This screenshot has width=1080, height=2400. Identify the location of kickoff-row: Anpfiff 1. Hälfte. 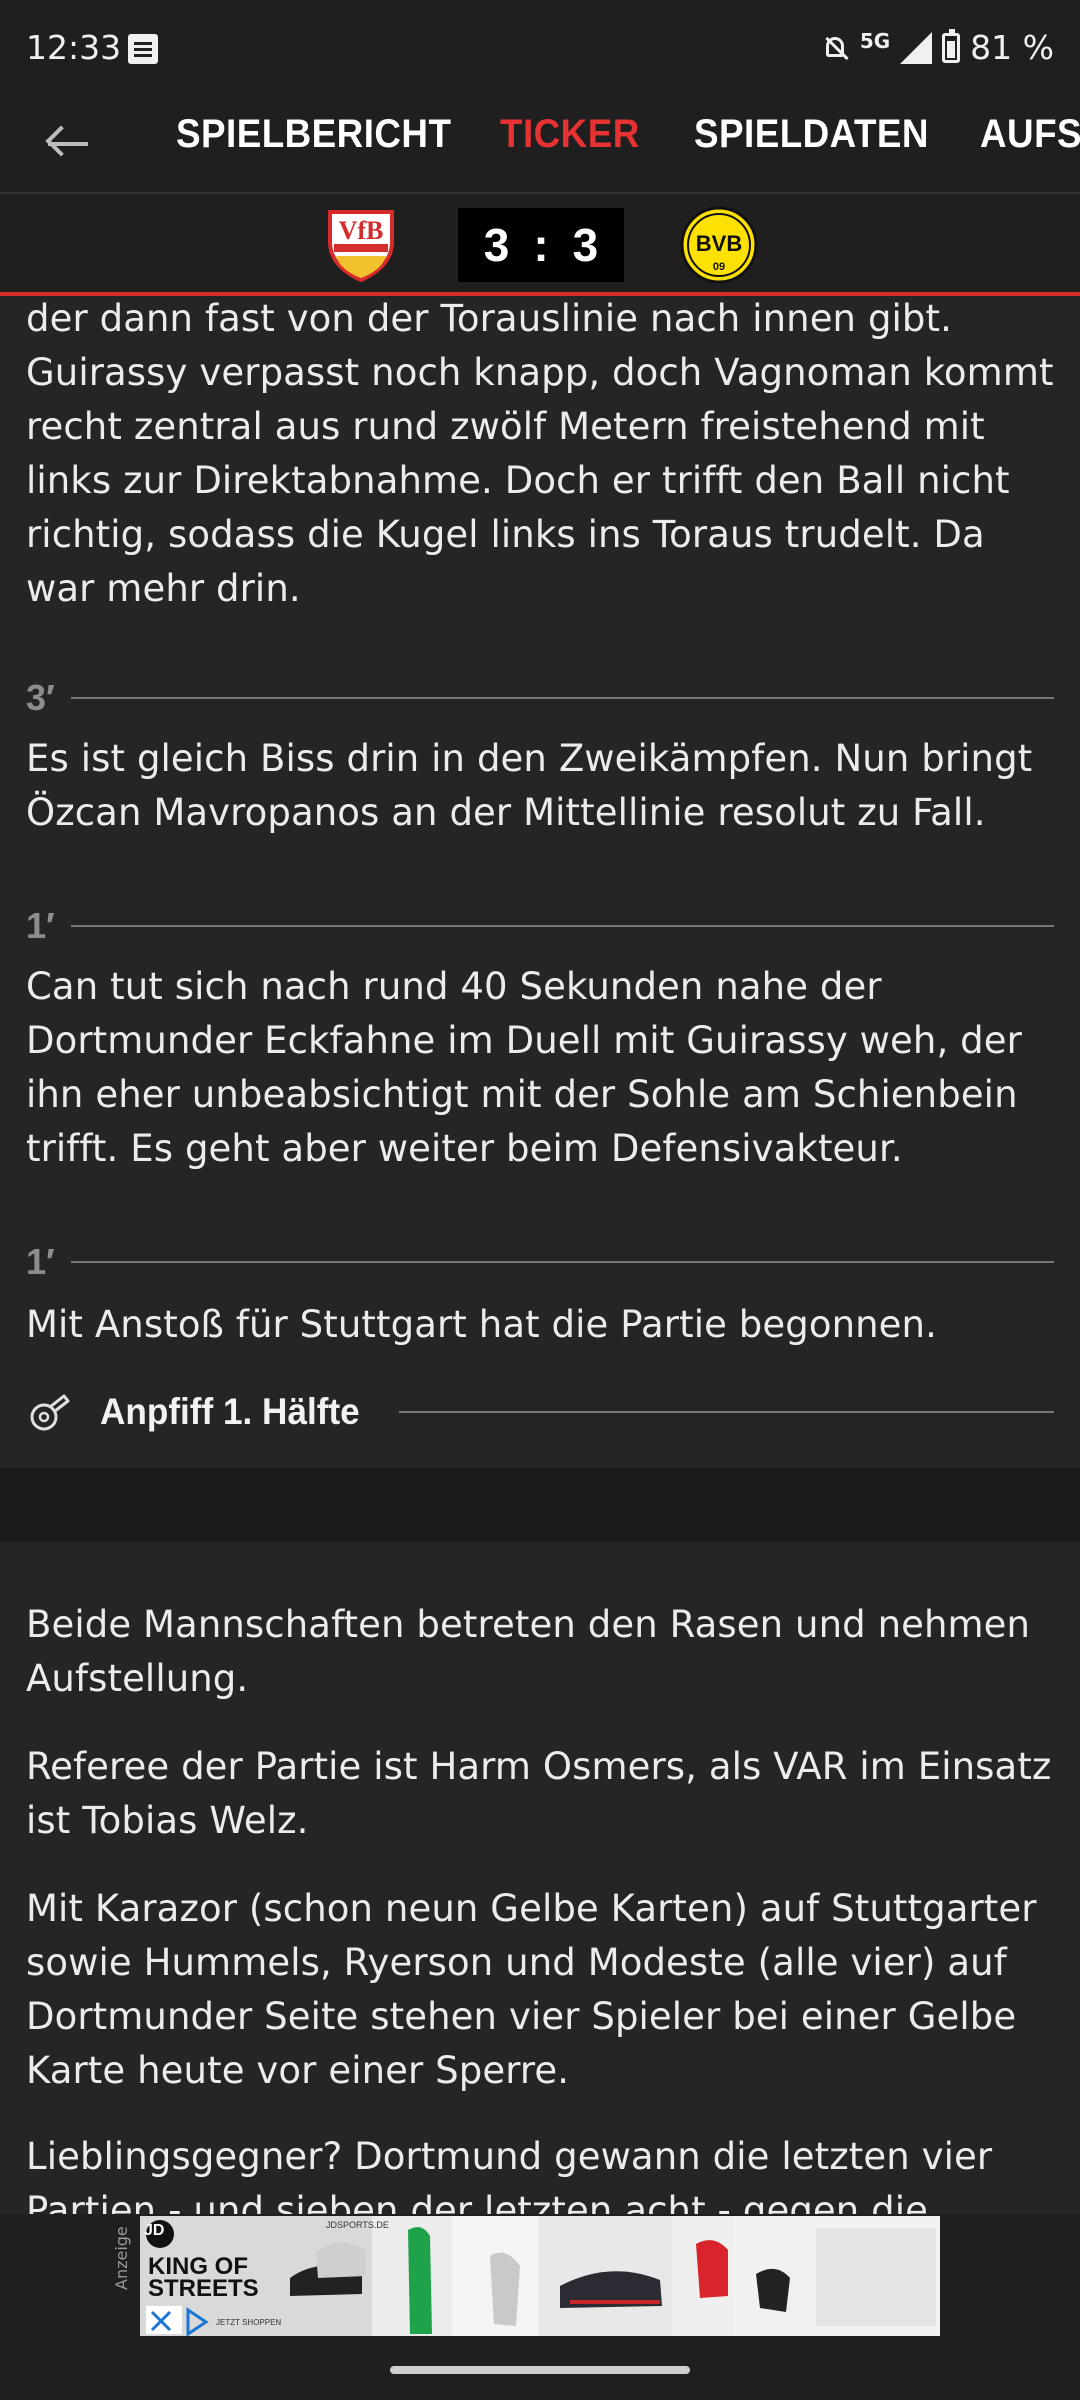
(540, 1412).